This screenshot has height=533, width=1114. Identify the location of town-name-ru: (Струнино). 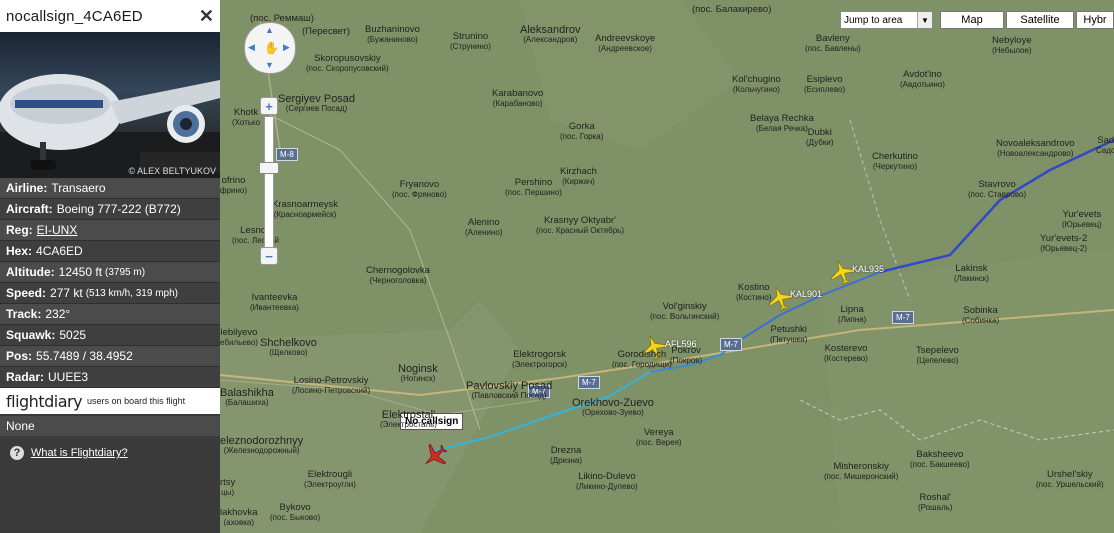
(470, 46).